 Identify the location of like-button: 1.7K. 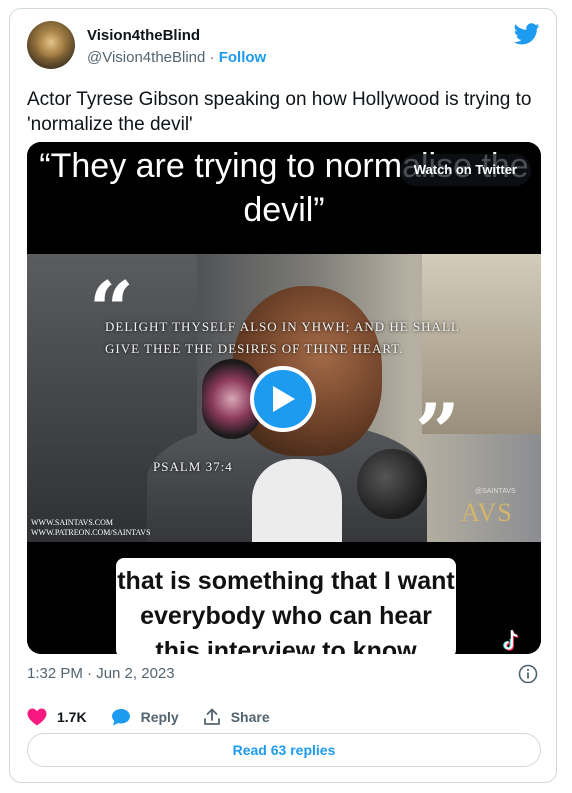
(57, 717).